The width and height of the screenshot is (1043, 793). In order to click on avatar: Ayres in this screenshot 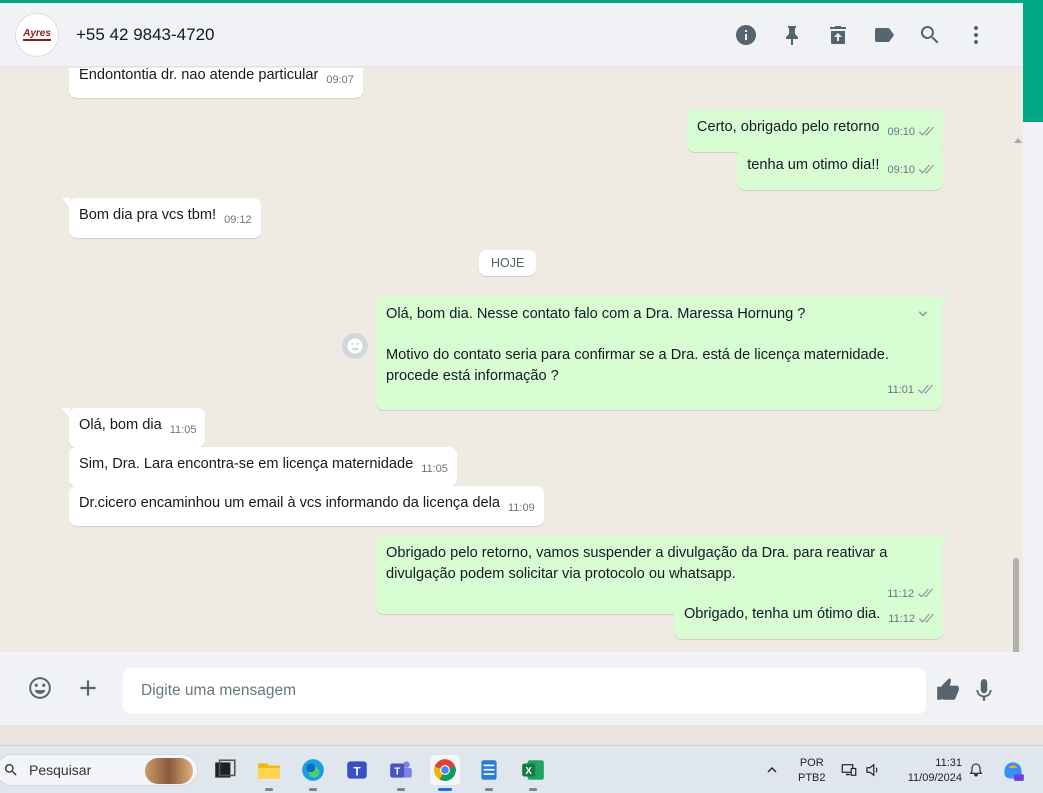, I will do `click(37, 34)`.